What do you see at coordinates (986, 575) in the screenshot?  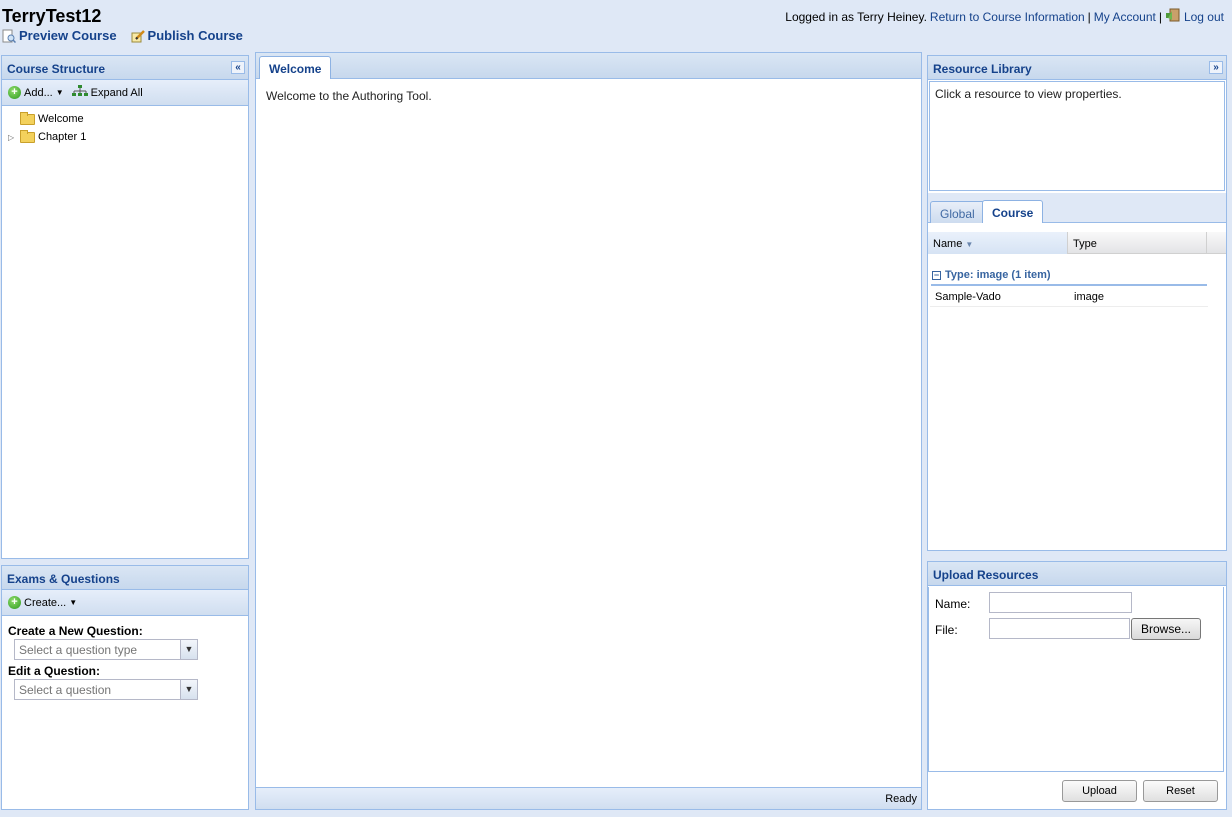 I see `upload-resources-title: Upload Resources` at bounding box center [986, 575].